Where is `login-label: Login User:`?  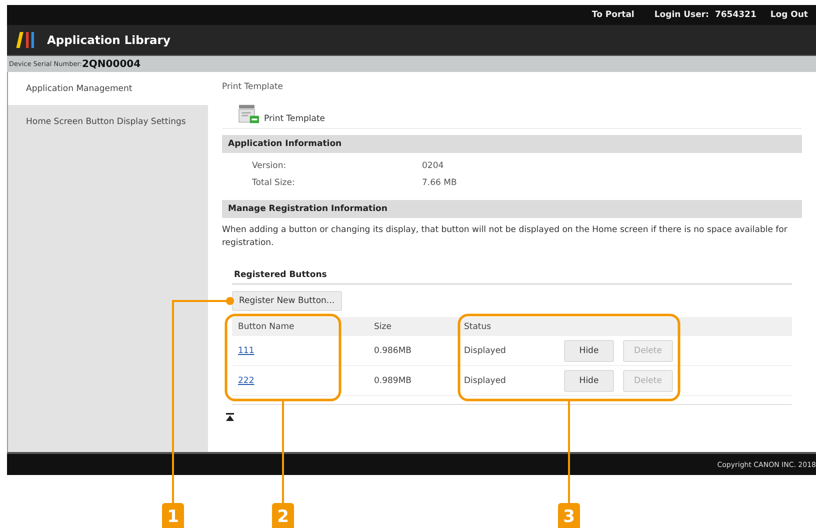
login-label: Login User: is located at coordinates (681, 15).